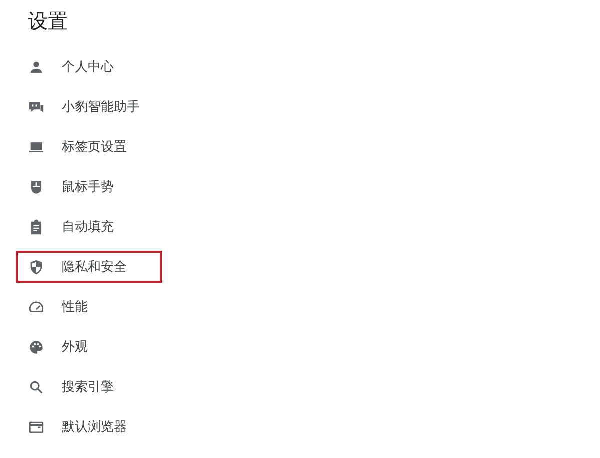  I want to click on menu-item: 搜索引擎, so click(89, 387).